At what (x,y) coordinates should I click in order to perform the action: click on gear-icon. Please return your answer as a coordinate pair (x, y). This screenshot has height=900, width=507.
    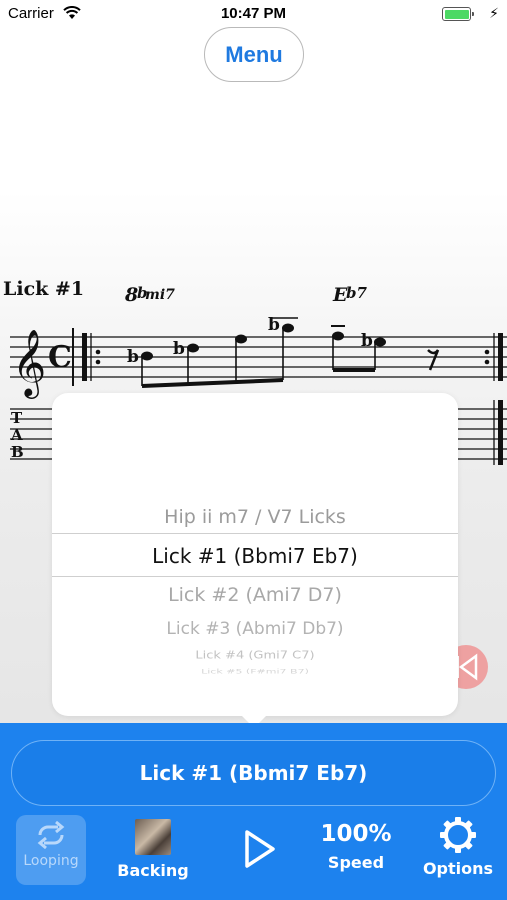
    Looking at the image, I should click on (458, 835).